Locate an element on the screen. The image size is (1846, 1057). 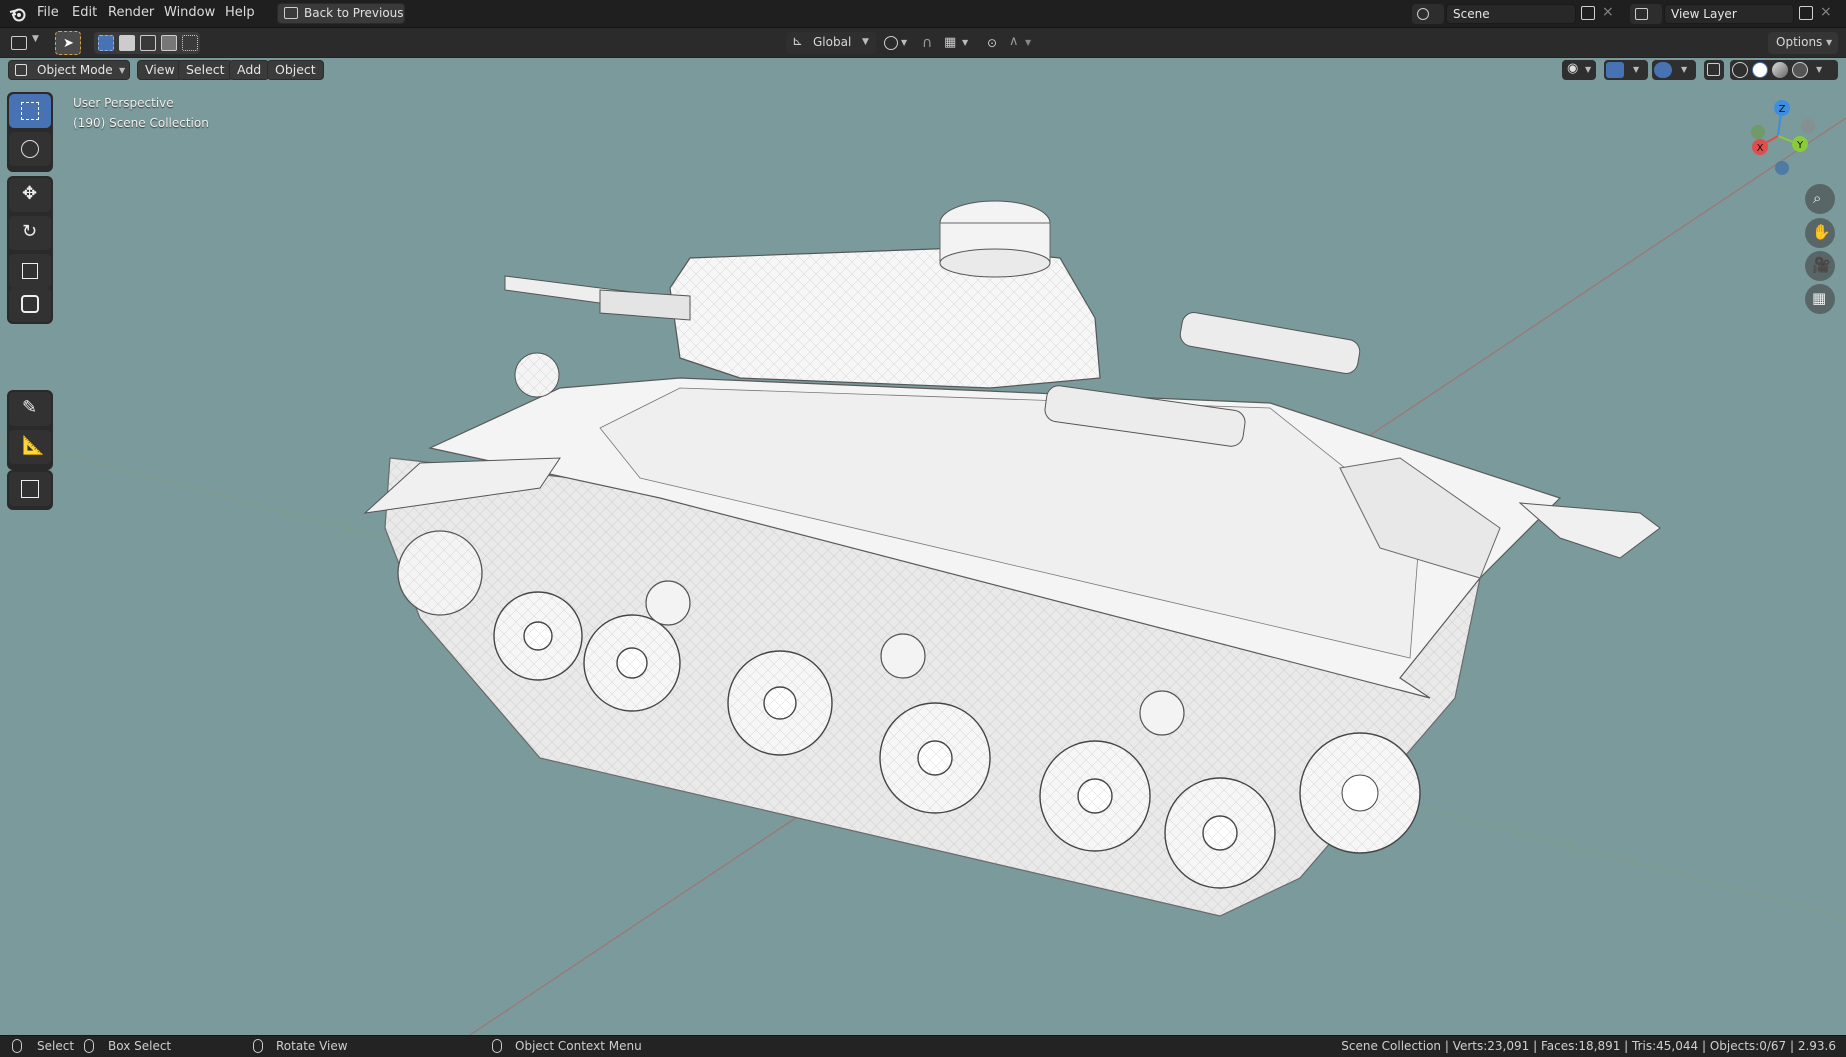
menu-help: Help is located at coordinates (240, 12).